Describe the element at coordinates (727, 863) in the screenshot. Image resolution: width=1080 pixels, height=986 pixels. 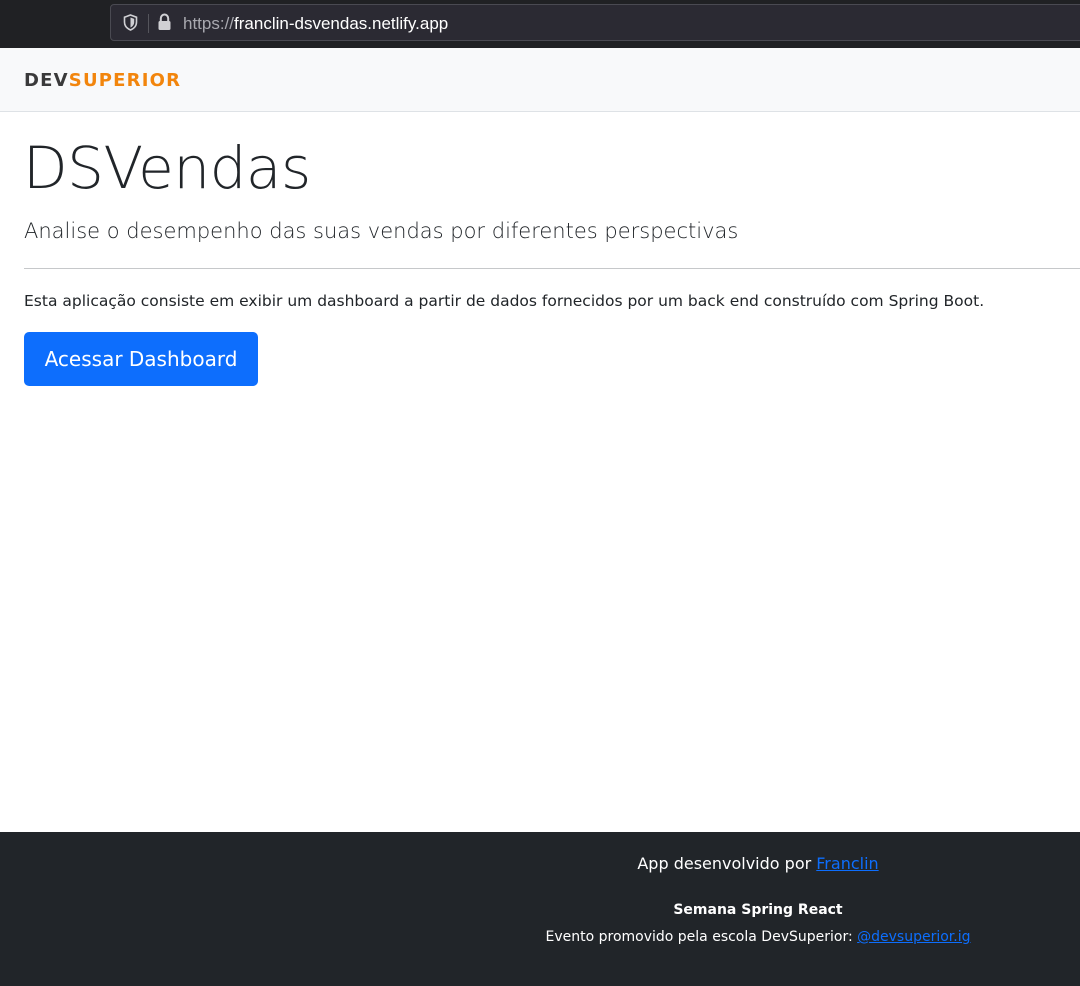
I see `footer-credit-prefix: App desenvolvido por` at that location.